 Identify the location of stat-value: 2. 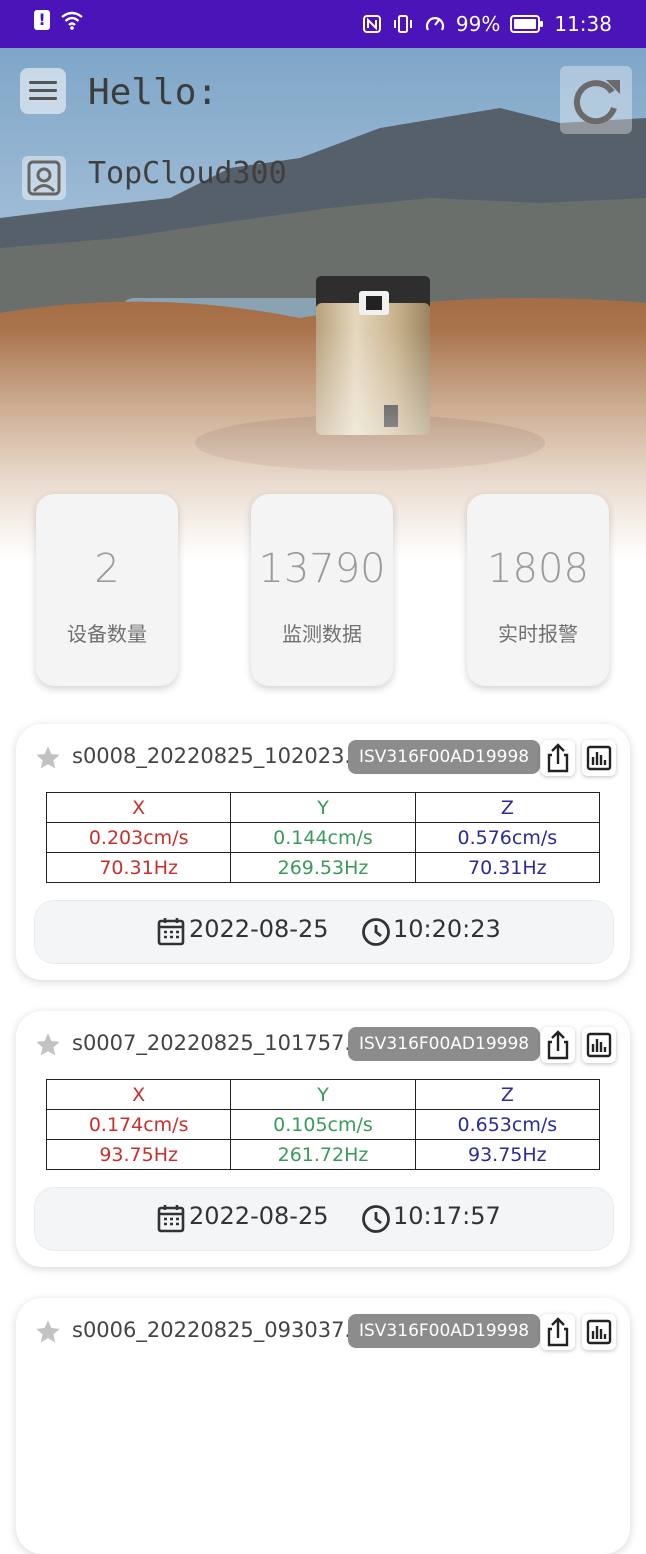
(107, 569).